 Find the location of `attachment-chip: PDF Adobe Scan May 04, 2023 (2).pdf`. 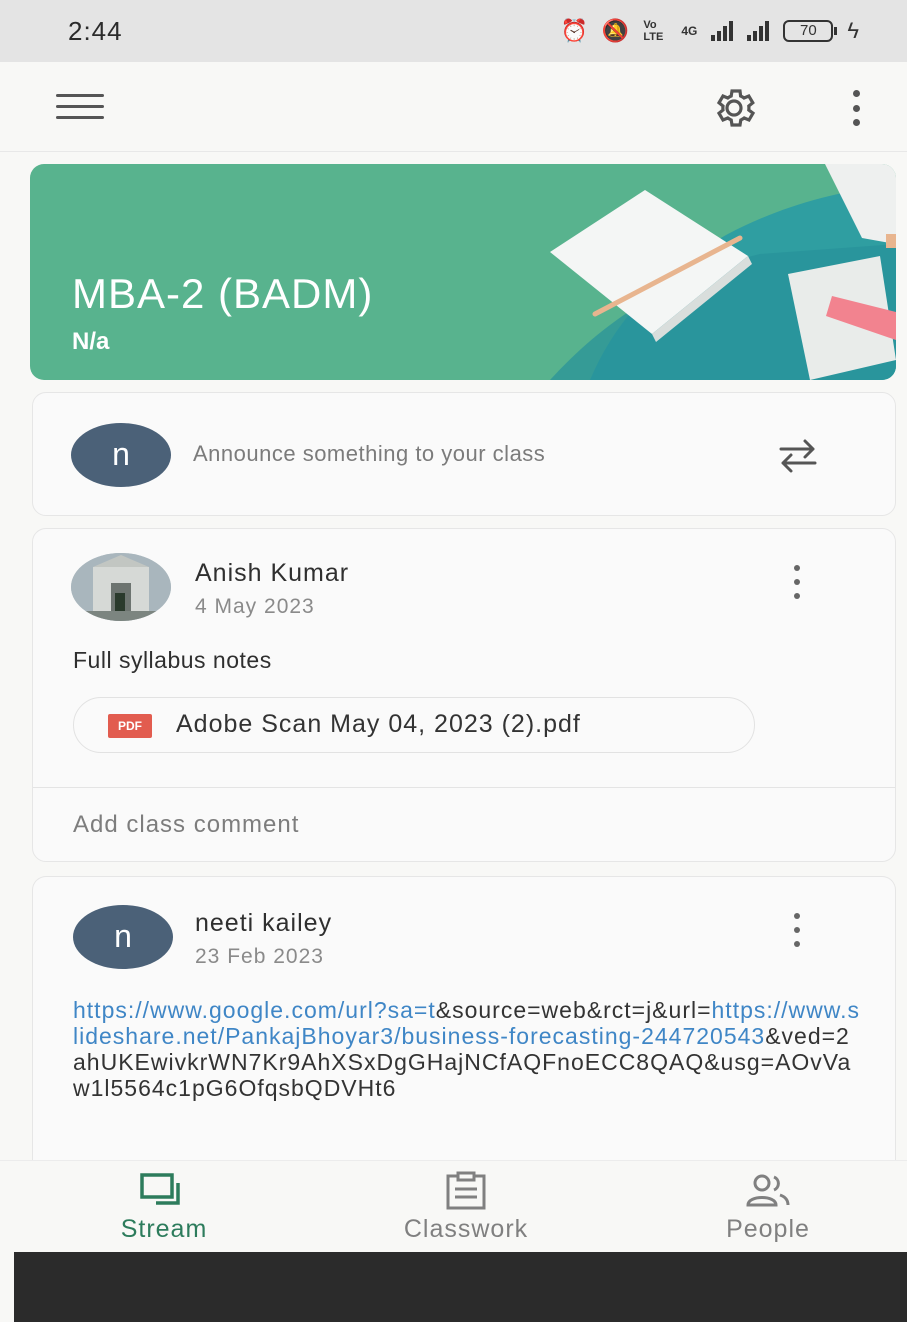

attachment-chip: PDF Adobe Scan May 04, 2023 (2).pdf is located at coordinates (414, 725).